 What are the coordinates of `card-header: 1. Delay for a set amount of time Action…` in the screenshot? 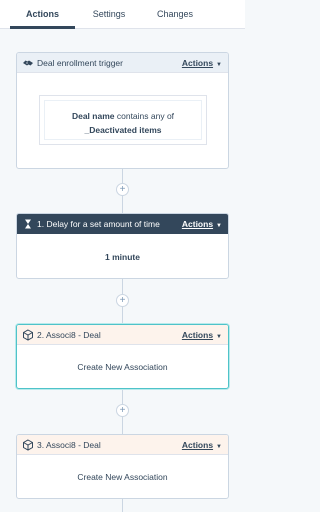 It's located at (122, 224).